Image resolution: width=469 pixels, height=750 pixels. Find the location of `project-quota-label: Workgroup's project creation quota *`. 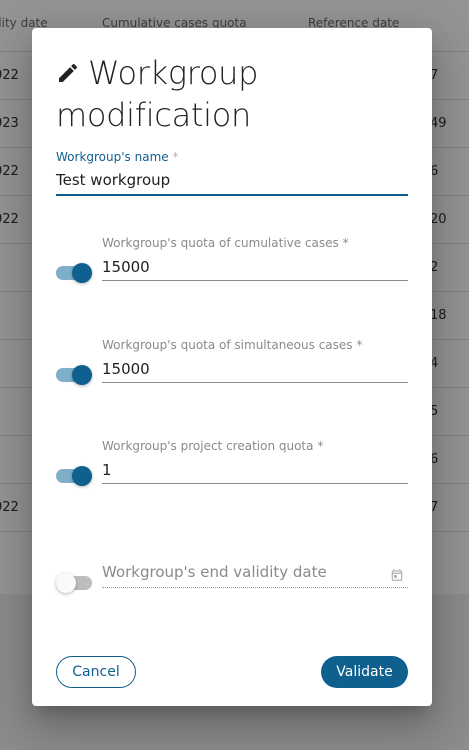

project-quota-label: Workgroup's project creation quota * is located at coordinates (213, 446).